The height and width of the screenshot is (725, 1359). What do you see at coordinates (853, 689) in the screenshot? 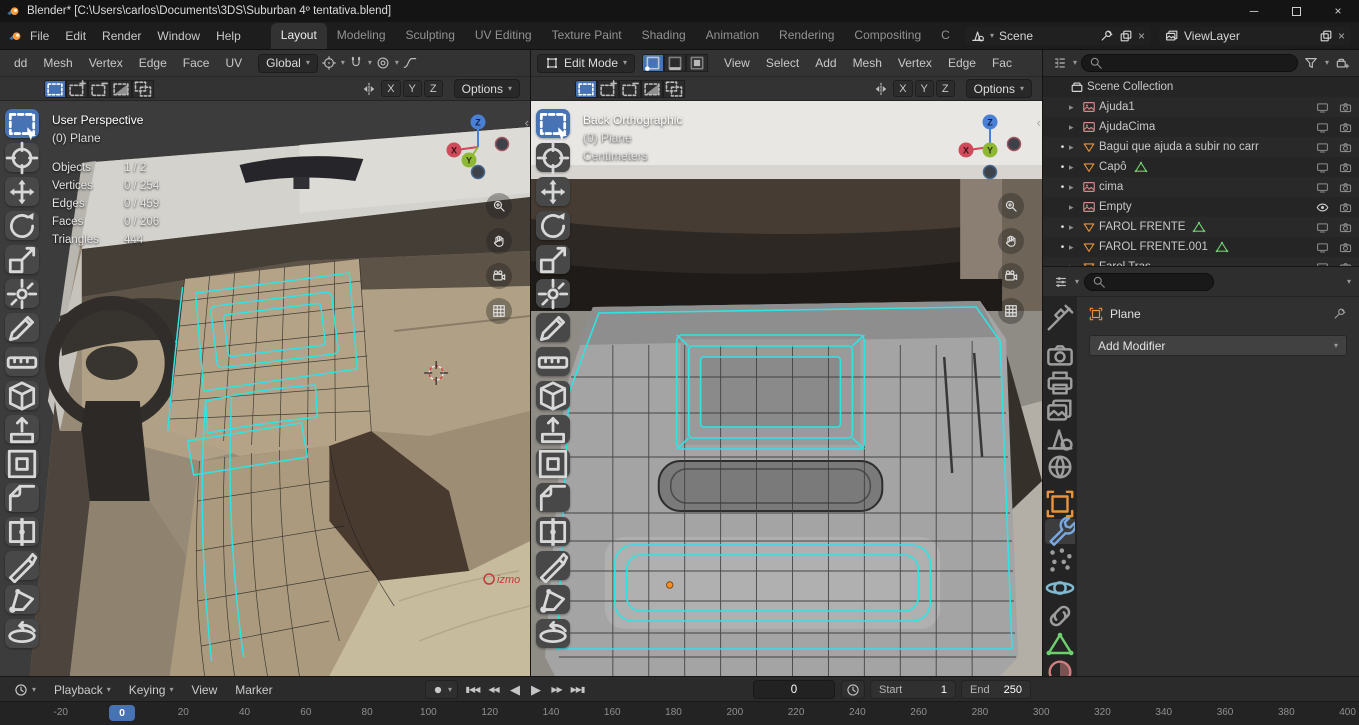
I see `clock-icon-button` at bounding box center [853, 689].